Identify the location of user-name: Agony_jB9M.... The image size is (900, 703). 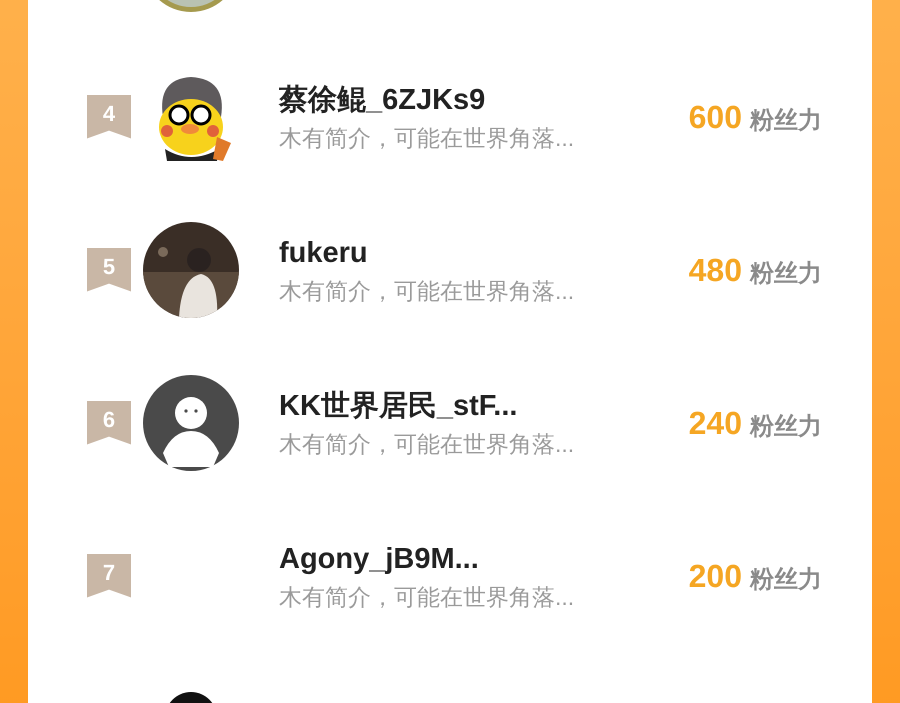
(379, 559).